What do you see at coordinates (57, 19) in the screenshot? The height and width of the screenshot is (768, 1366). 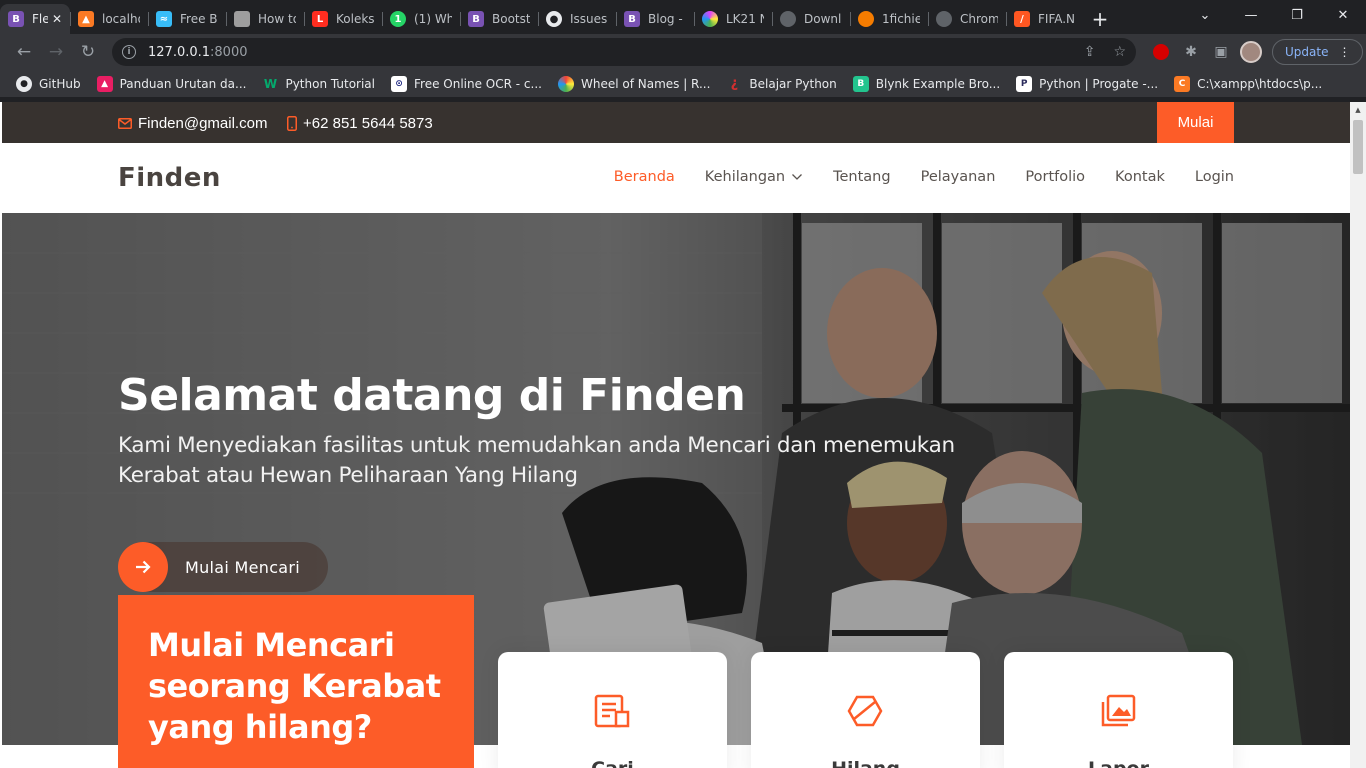 I see `close-icon: ✕` at bounding box center [57, 19].